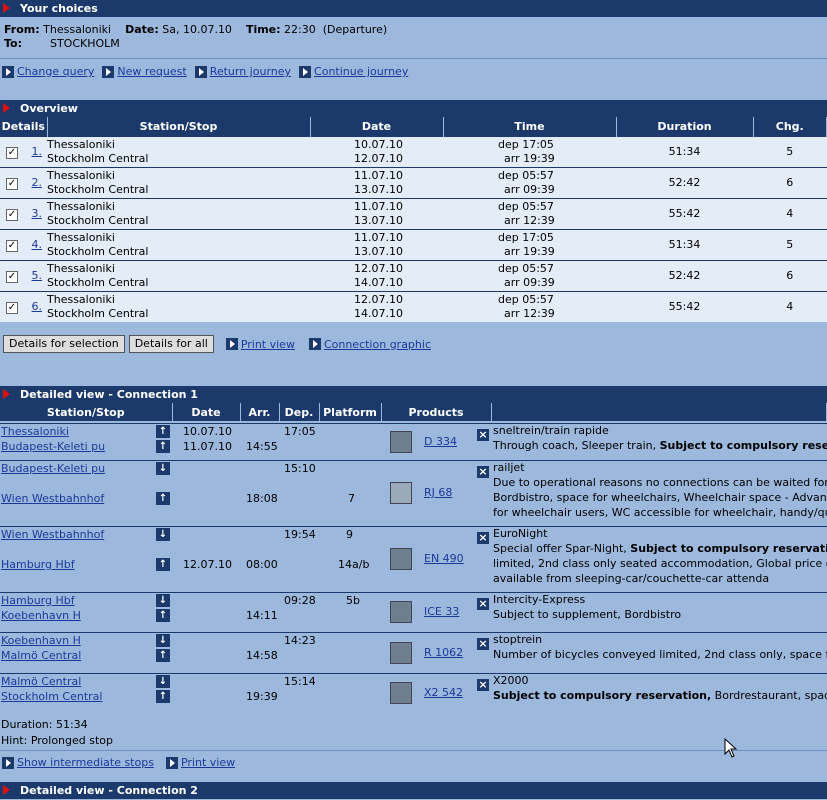 This screenshot has height=800, width=827. I want to click on arr-date: 12.07.10, so click(207, 564).